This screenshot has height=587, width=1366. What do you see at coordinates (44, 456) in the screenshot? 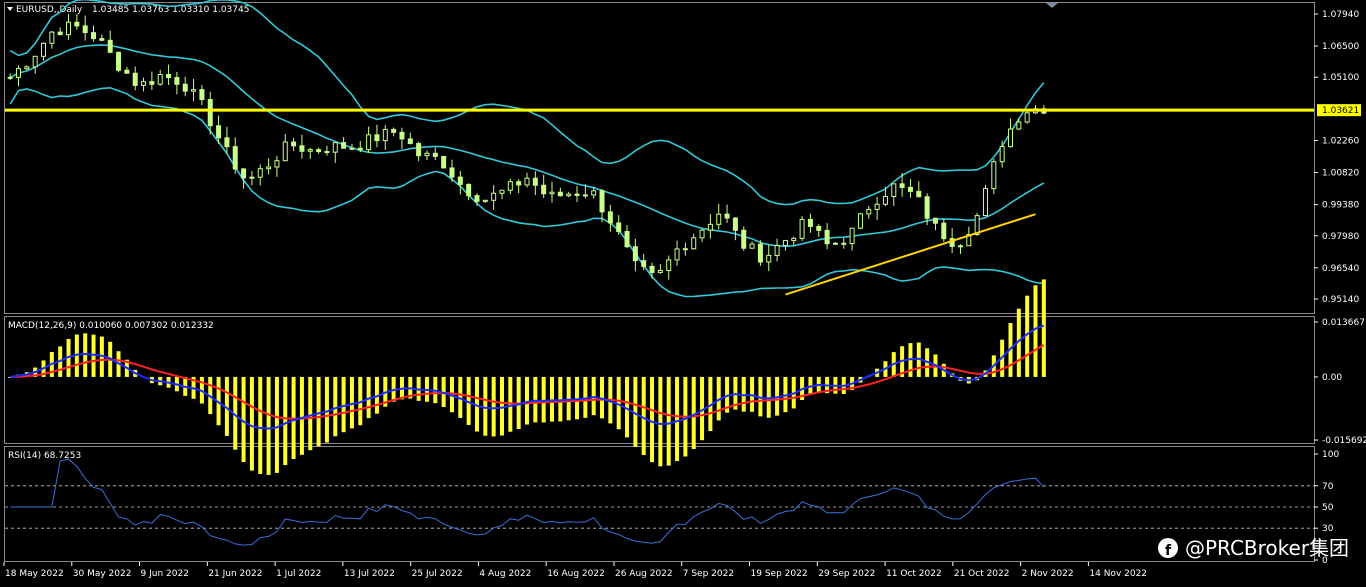
I see `rsi-header: RSI(14) 68.7253` at bounding box center [44, 456].